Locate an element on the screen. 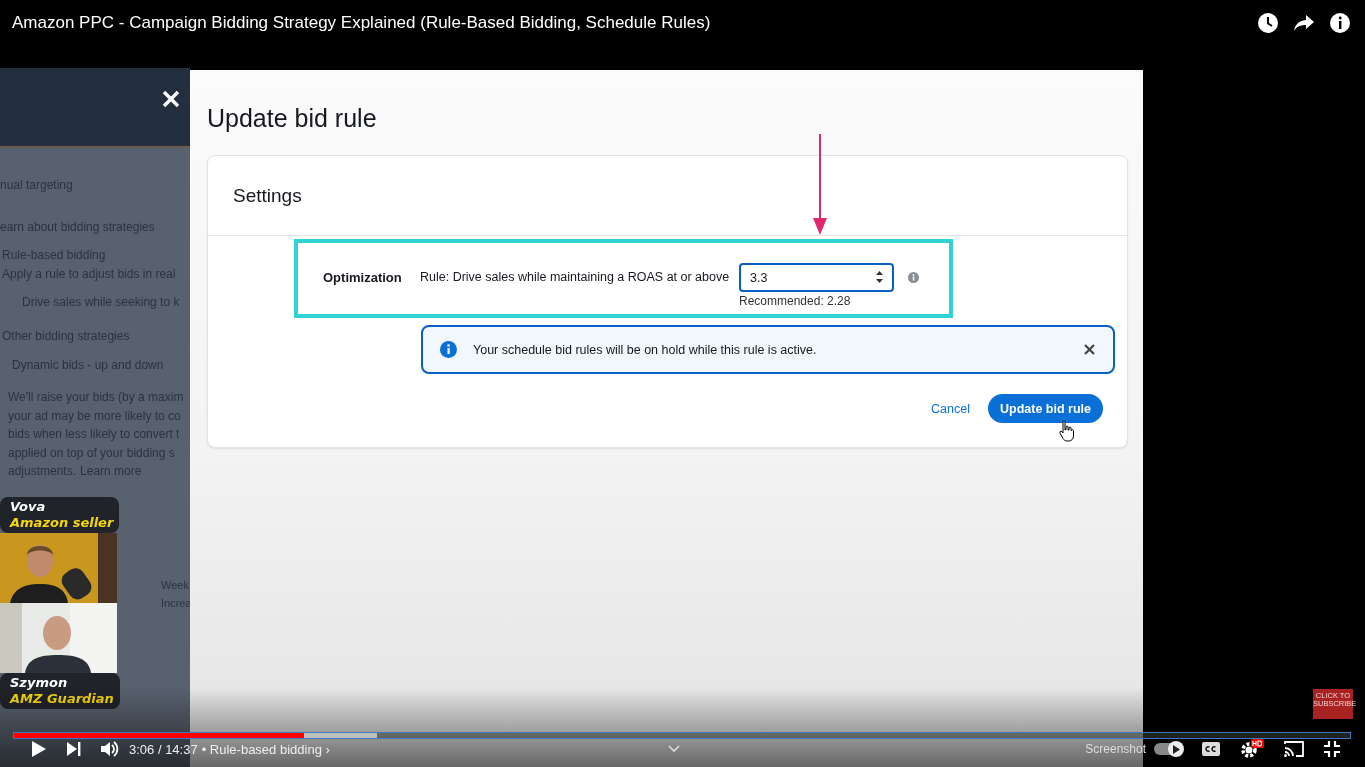  update-bid-rule-button: Update bid rule is located at coordinates (1045, 408).